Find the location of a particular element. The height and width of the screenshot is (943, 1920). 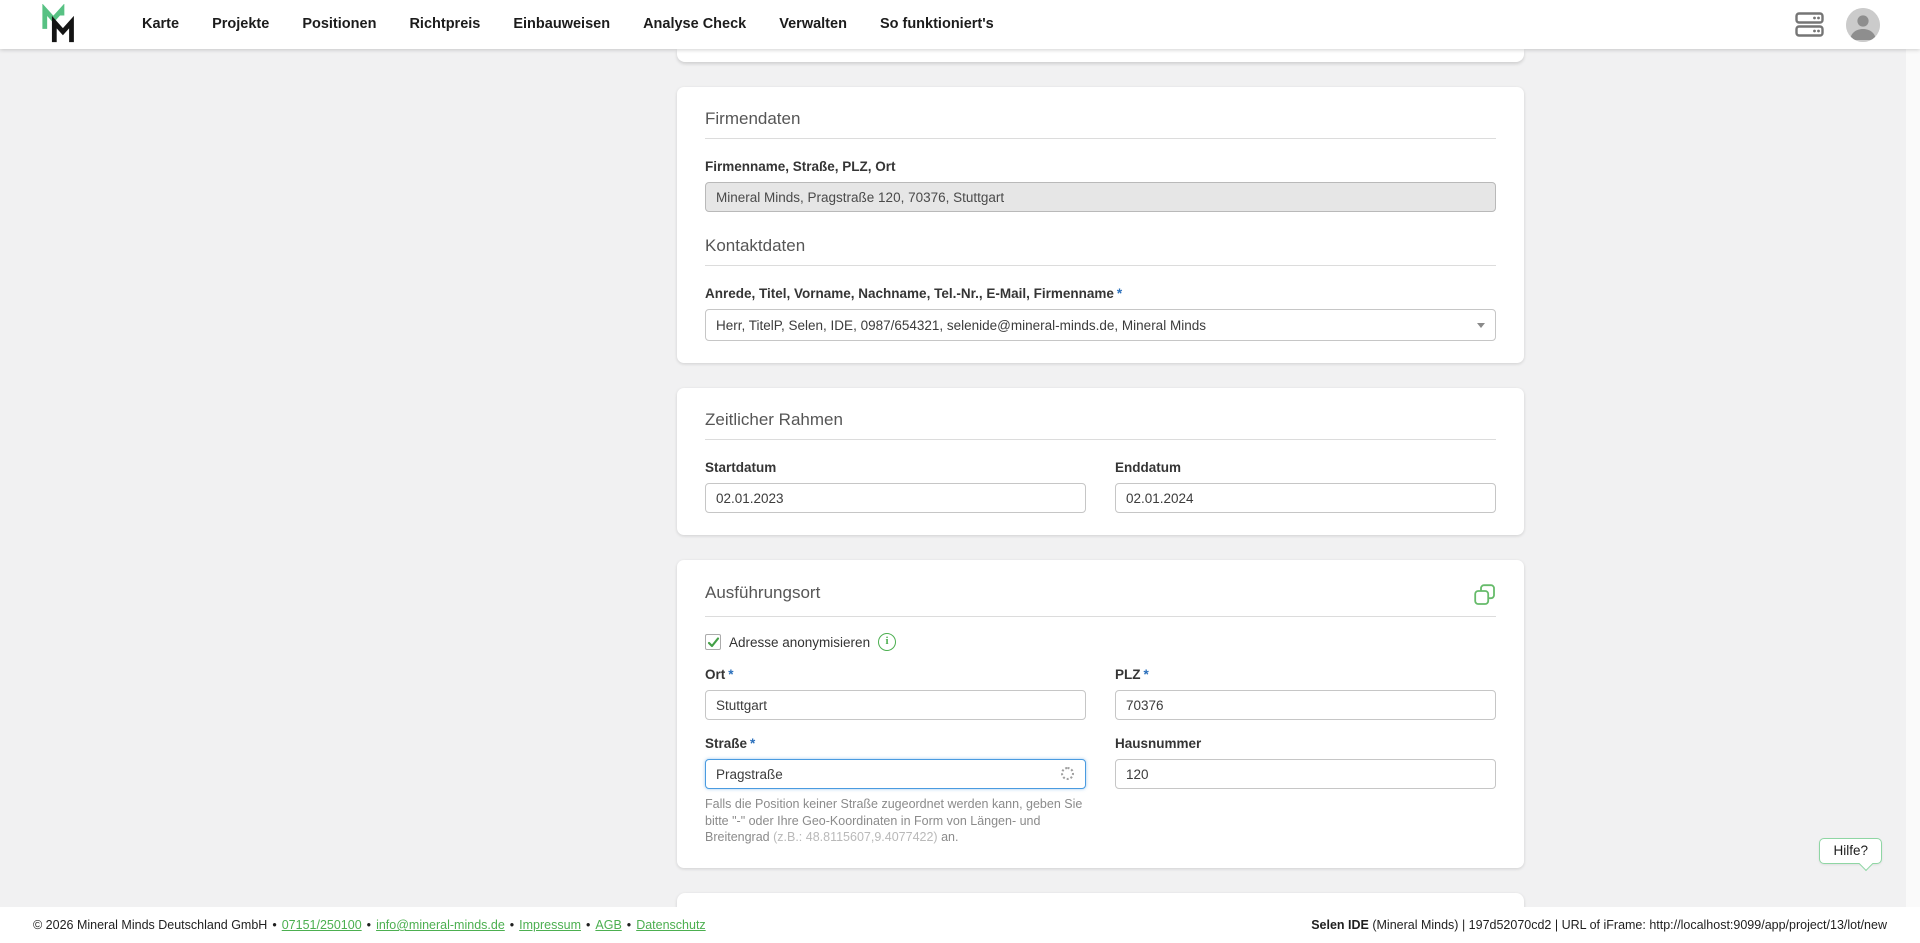

plz-input is located at coordinates (1305, 705).